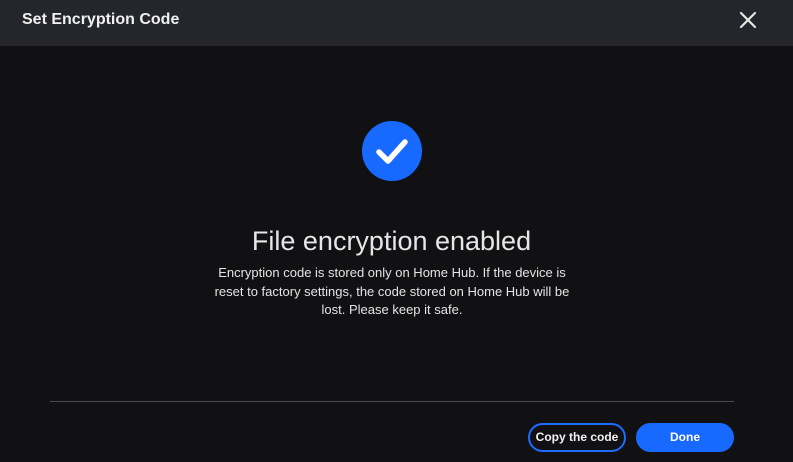 This screenshot has height=462, width=793. I want to click on status-title: File encryption enabled, so click(391, 241).